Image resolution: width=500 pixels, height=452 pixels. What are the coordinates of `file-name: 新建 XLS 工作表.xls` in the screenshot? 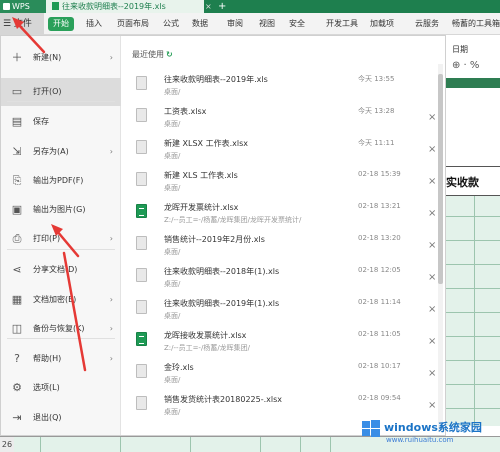 It's located at (201, 175).